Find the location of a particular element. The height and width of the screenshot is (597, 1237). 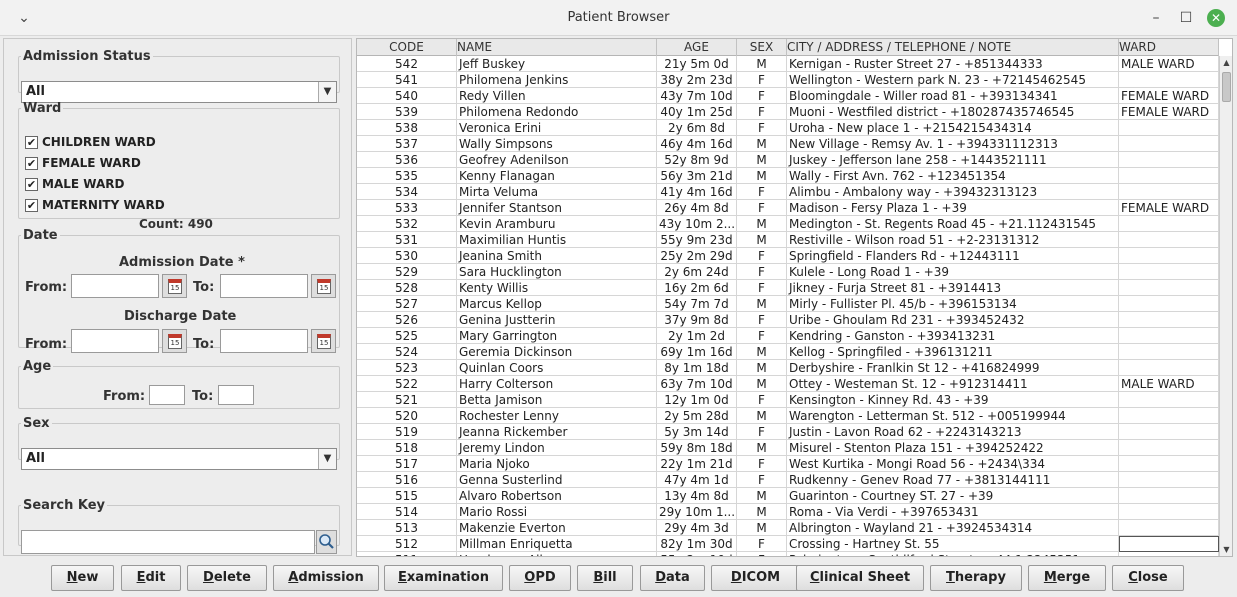

cell-code: 518 is located at coordinates (407, 448).